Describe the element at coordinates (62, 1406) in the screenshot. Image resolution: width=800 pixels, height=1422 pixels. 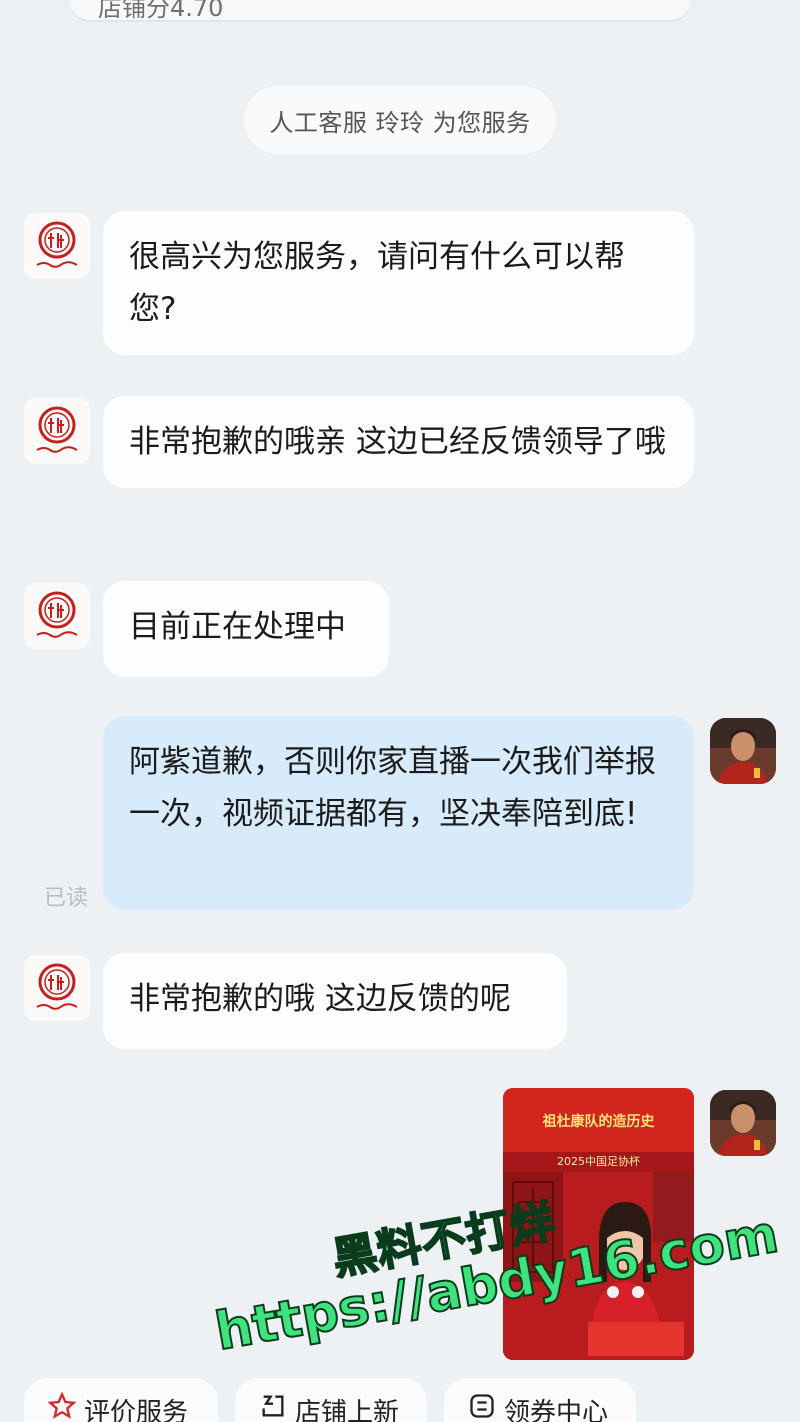
I see `star-icon` at that location.